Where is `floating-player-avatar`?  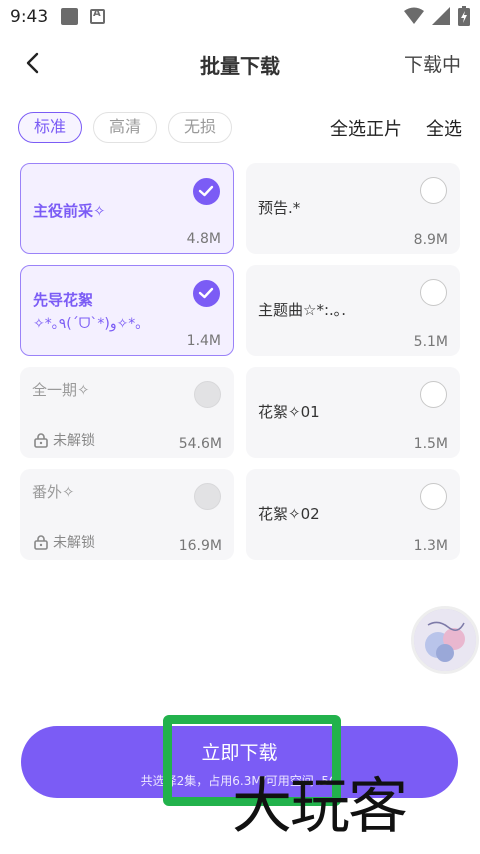 floating-player-avatar is located at coordinates (445, 640).